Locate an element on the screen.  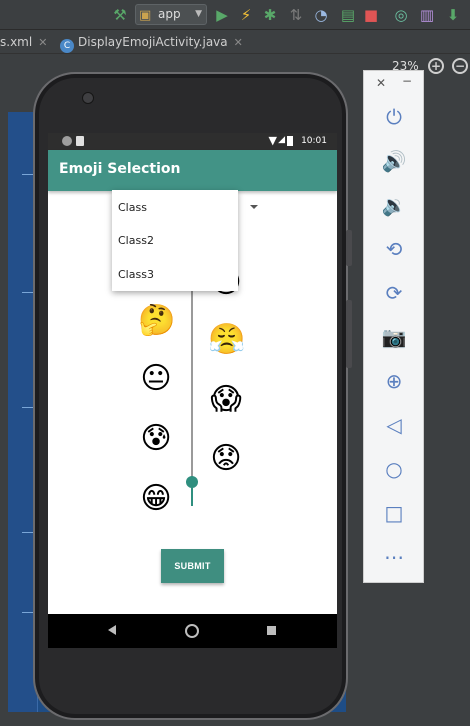
sd-card-icon is located at coordinates (80, 141).